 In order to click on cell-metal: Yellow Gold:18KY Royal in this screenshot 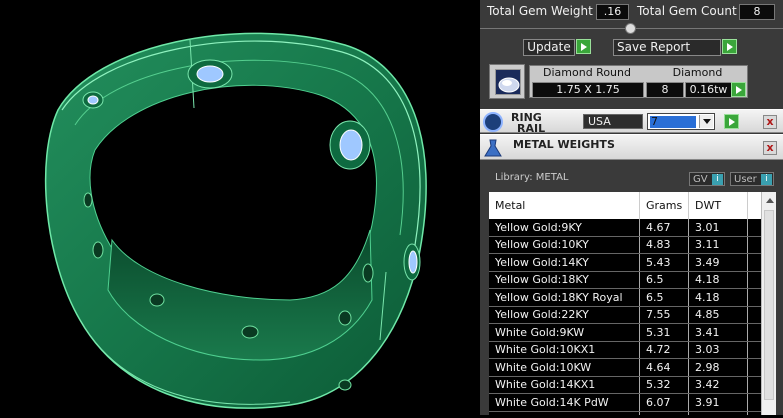, I will do `click(564, 297)`.